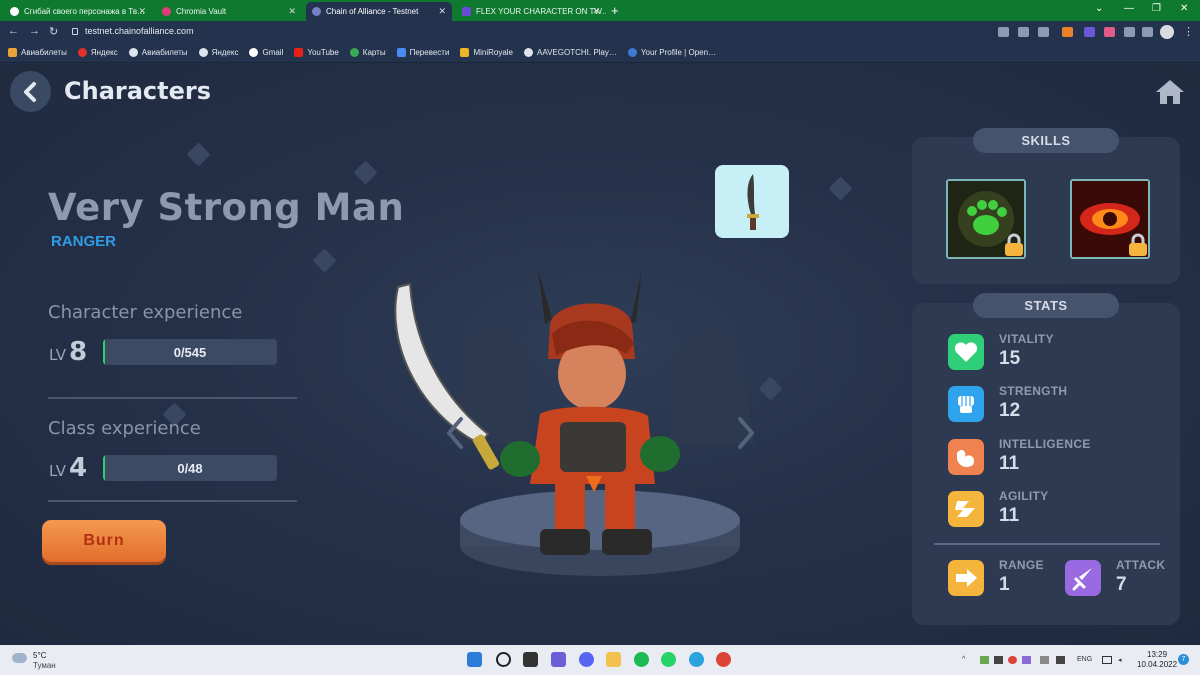 The width and height of the screenshot is (1200, 675). I want to click on range-arrow-icon, so click(966, 578).